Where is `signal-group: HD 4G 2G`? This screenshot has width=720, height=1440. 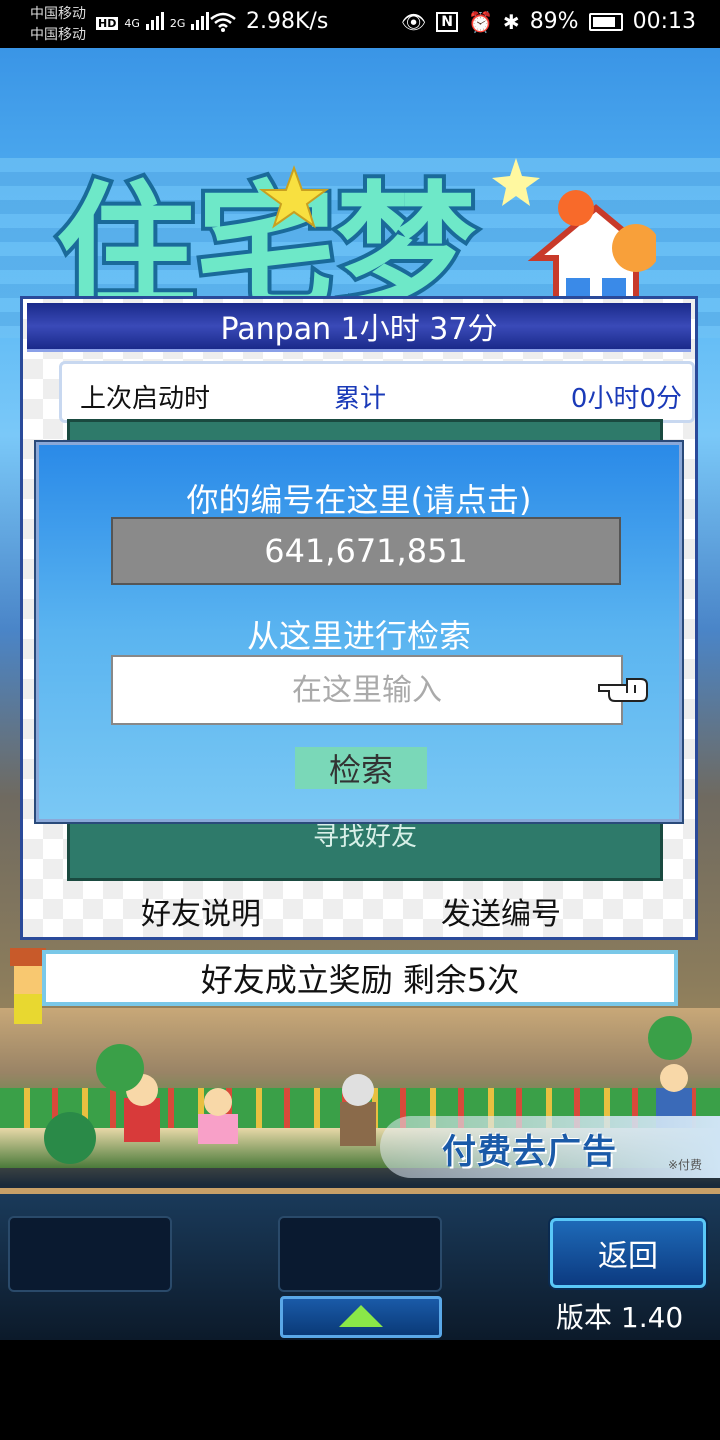
signal-group: HD 4G 2G is located at coordinates (153, 19).